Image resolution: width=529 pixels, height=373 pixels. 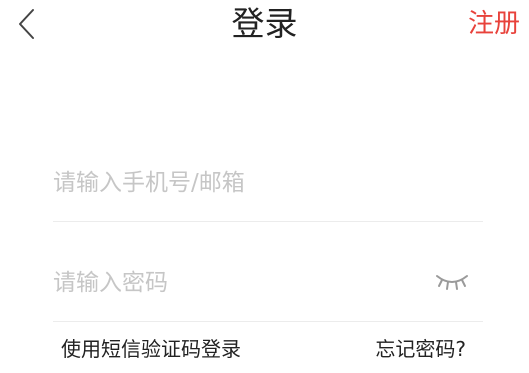 I want to click on eye-closed-icon, so click(x=452, y=282).